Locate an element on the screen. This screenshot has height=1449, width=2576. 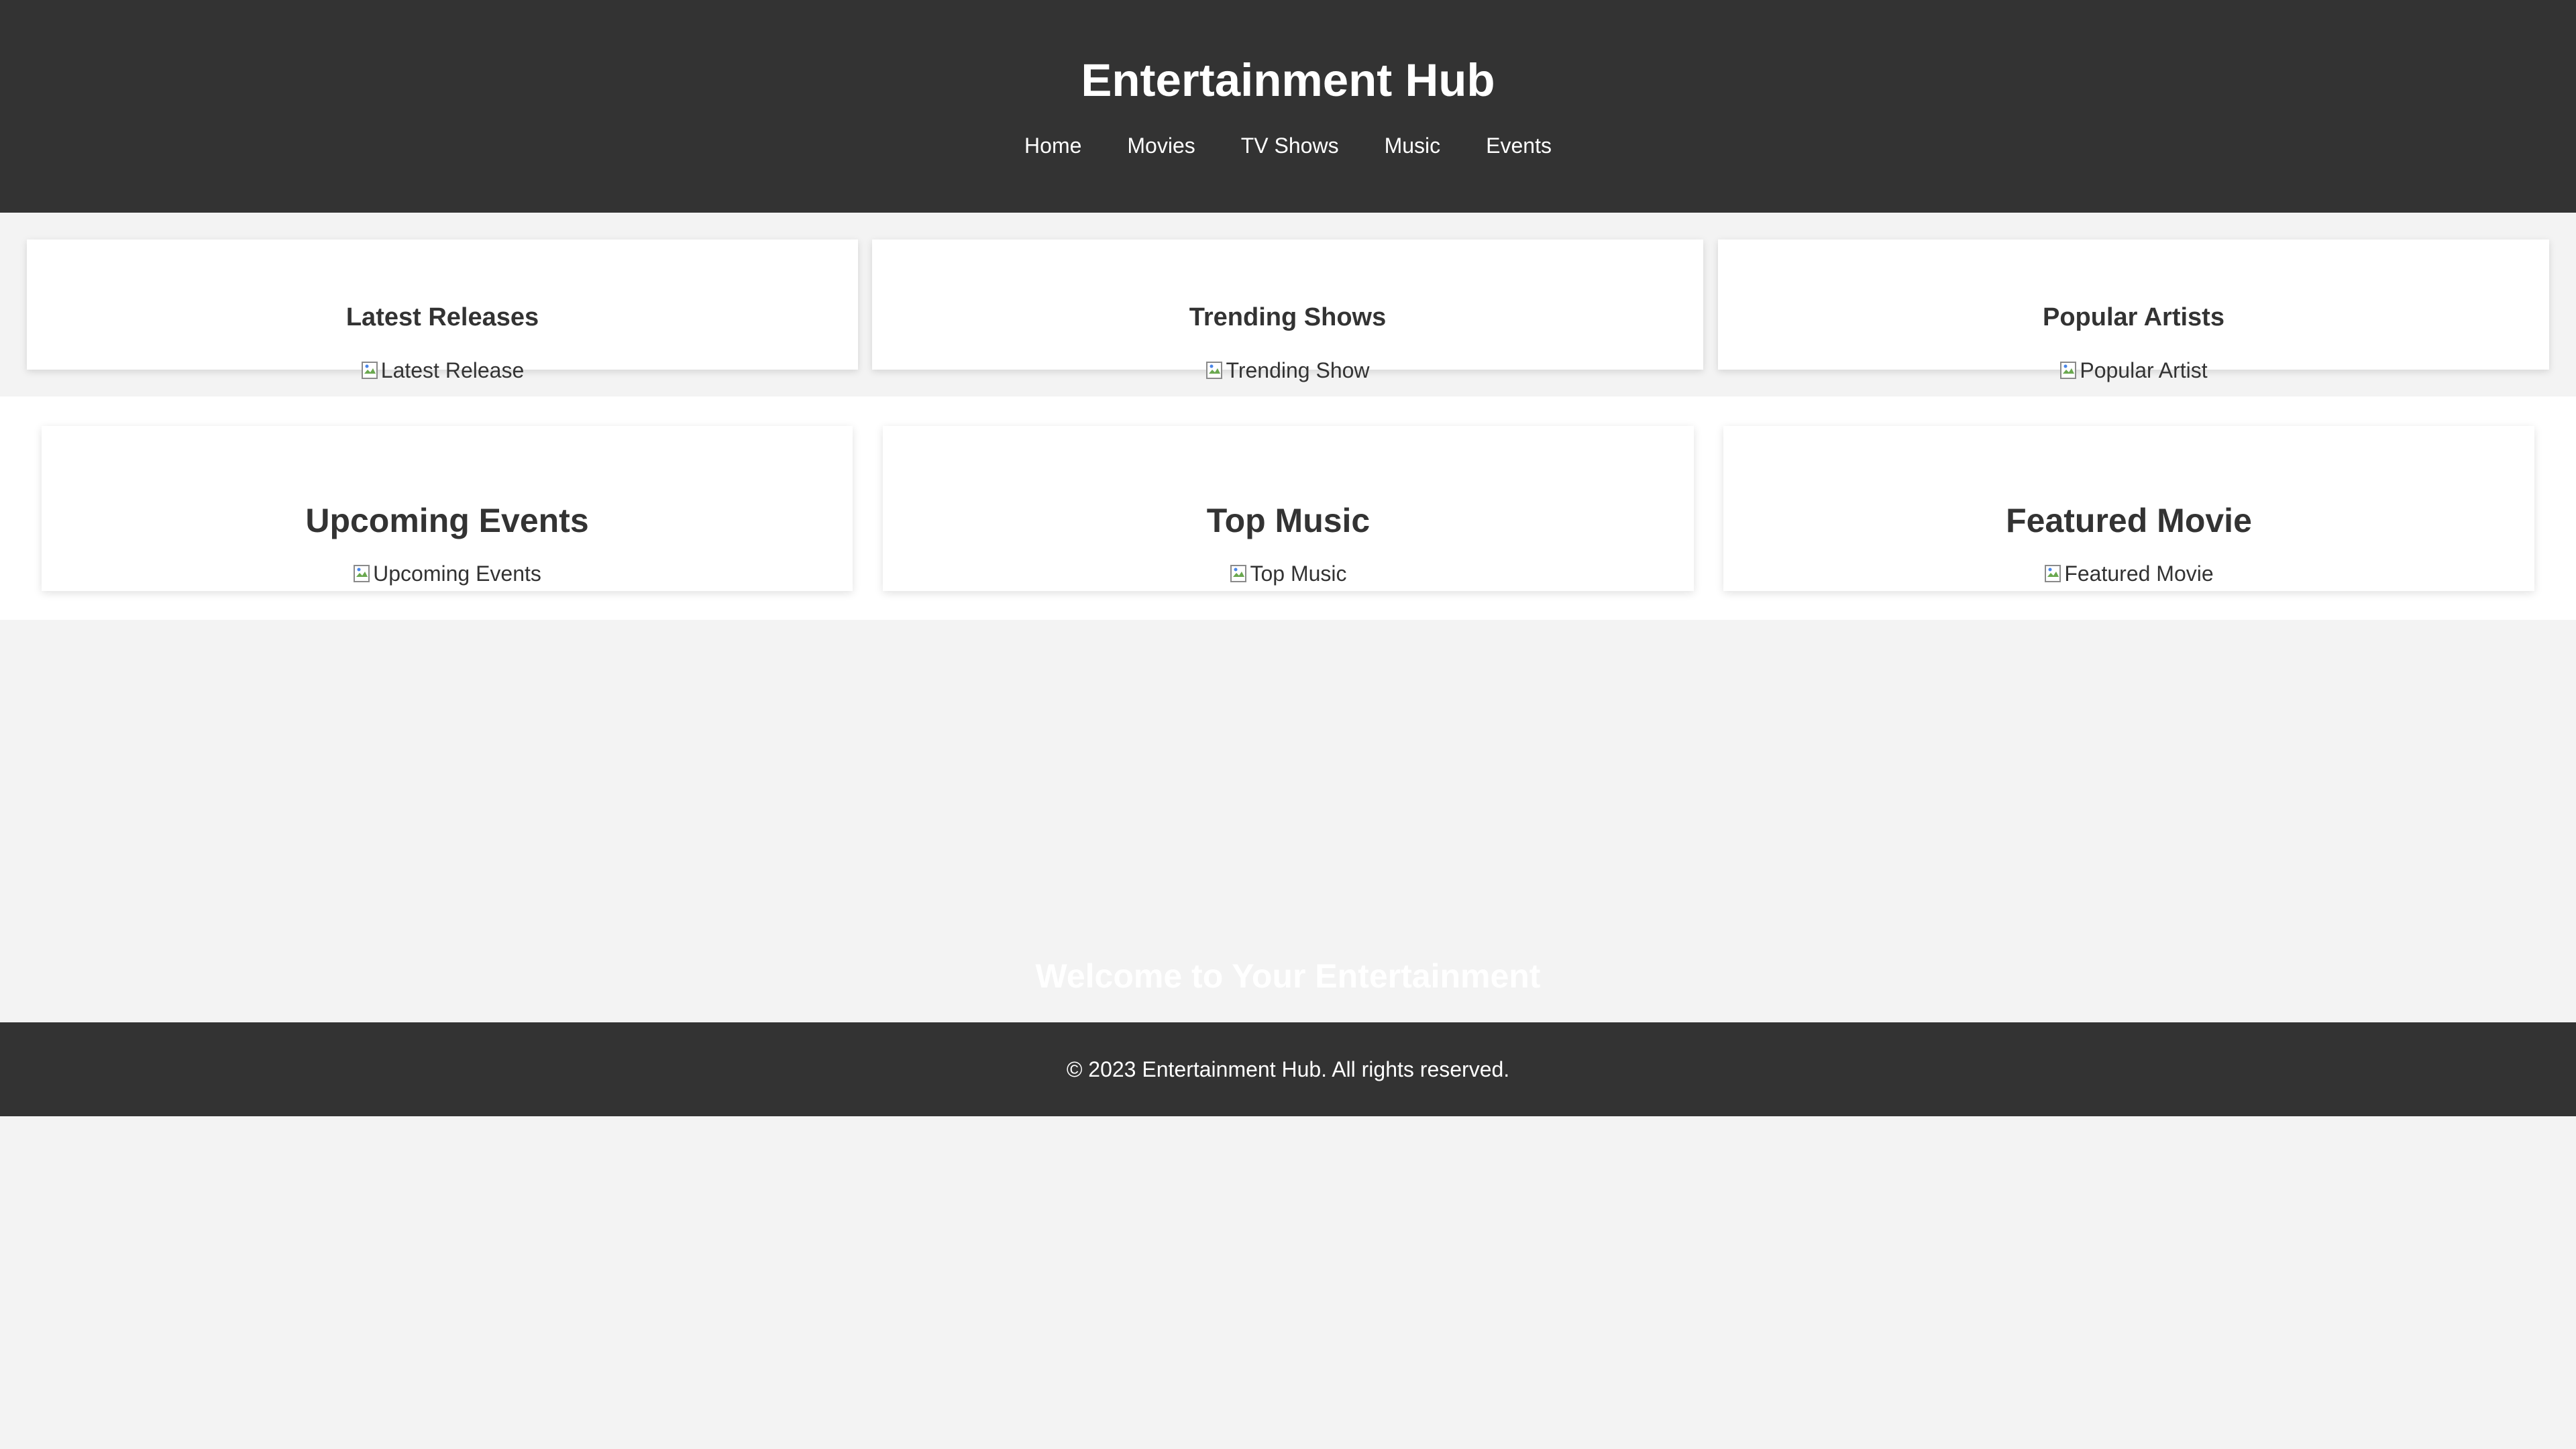
main-nav: Home Movies TV Shows Music Events is located at coordinates (1288, 145).